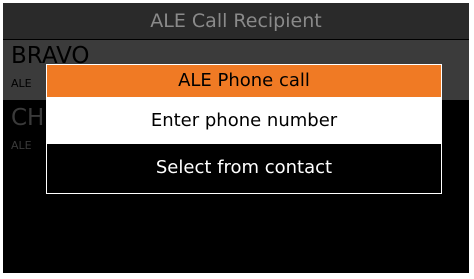 Image resolution: width=474 pixels, height=279 pixels. What do you see at coordinates (236, 21) in the screenshot?
I see `screen-title: ALE Call Recipient` at bounding box center [236, 21].